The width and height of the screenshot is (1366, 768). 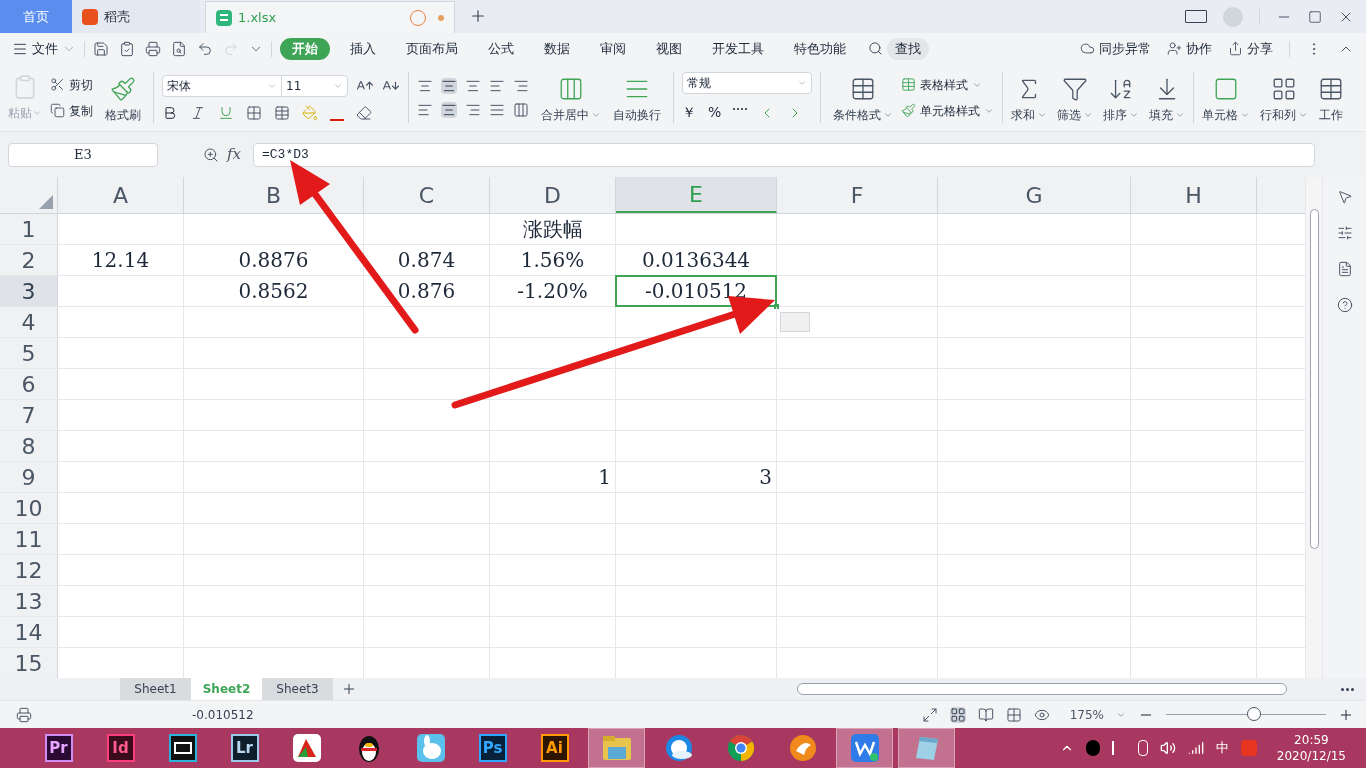 What do you see at coordinates (784, 154) in the screenshot?
I see `formula-field: =C3*D3` at bounding box center [784, 154].